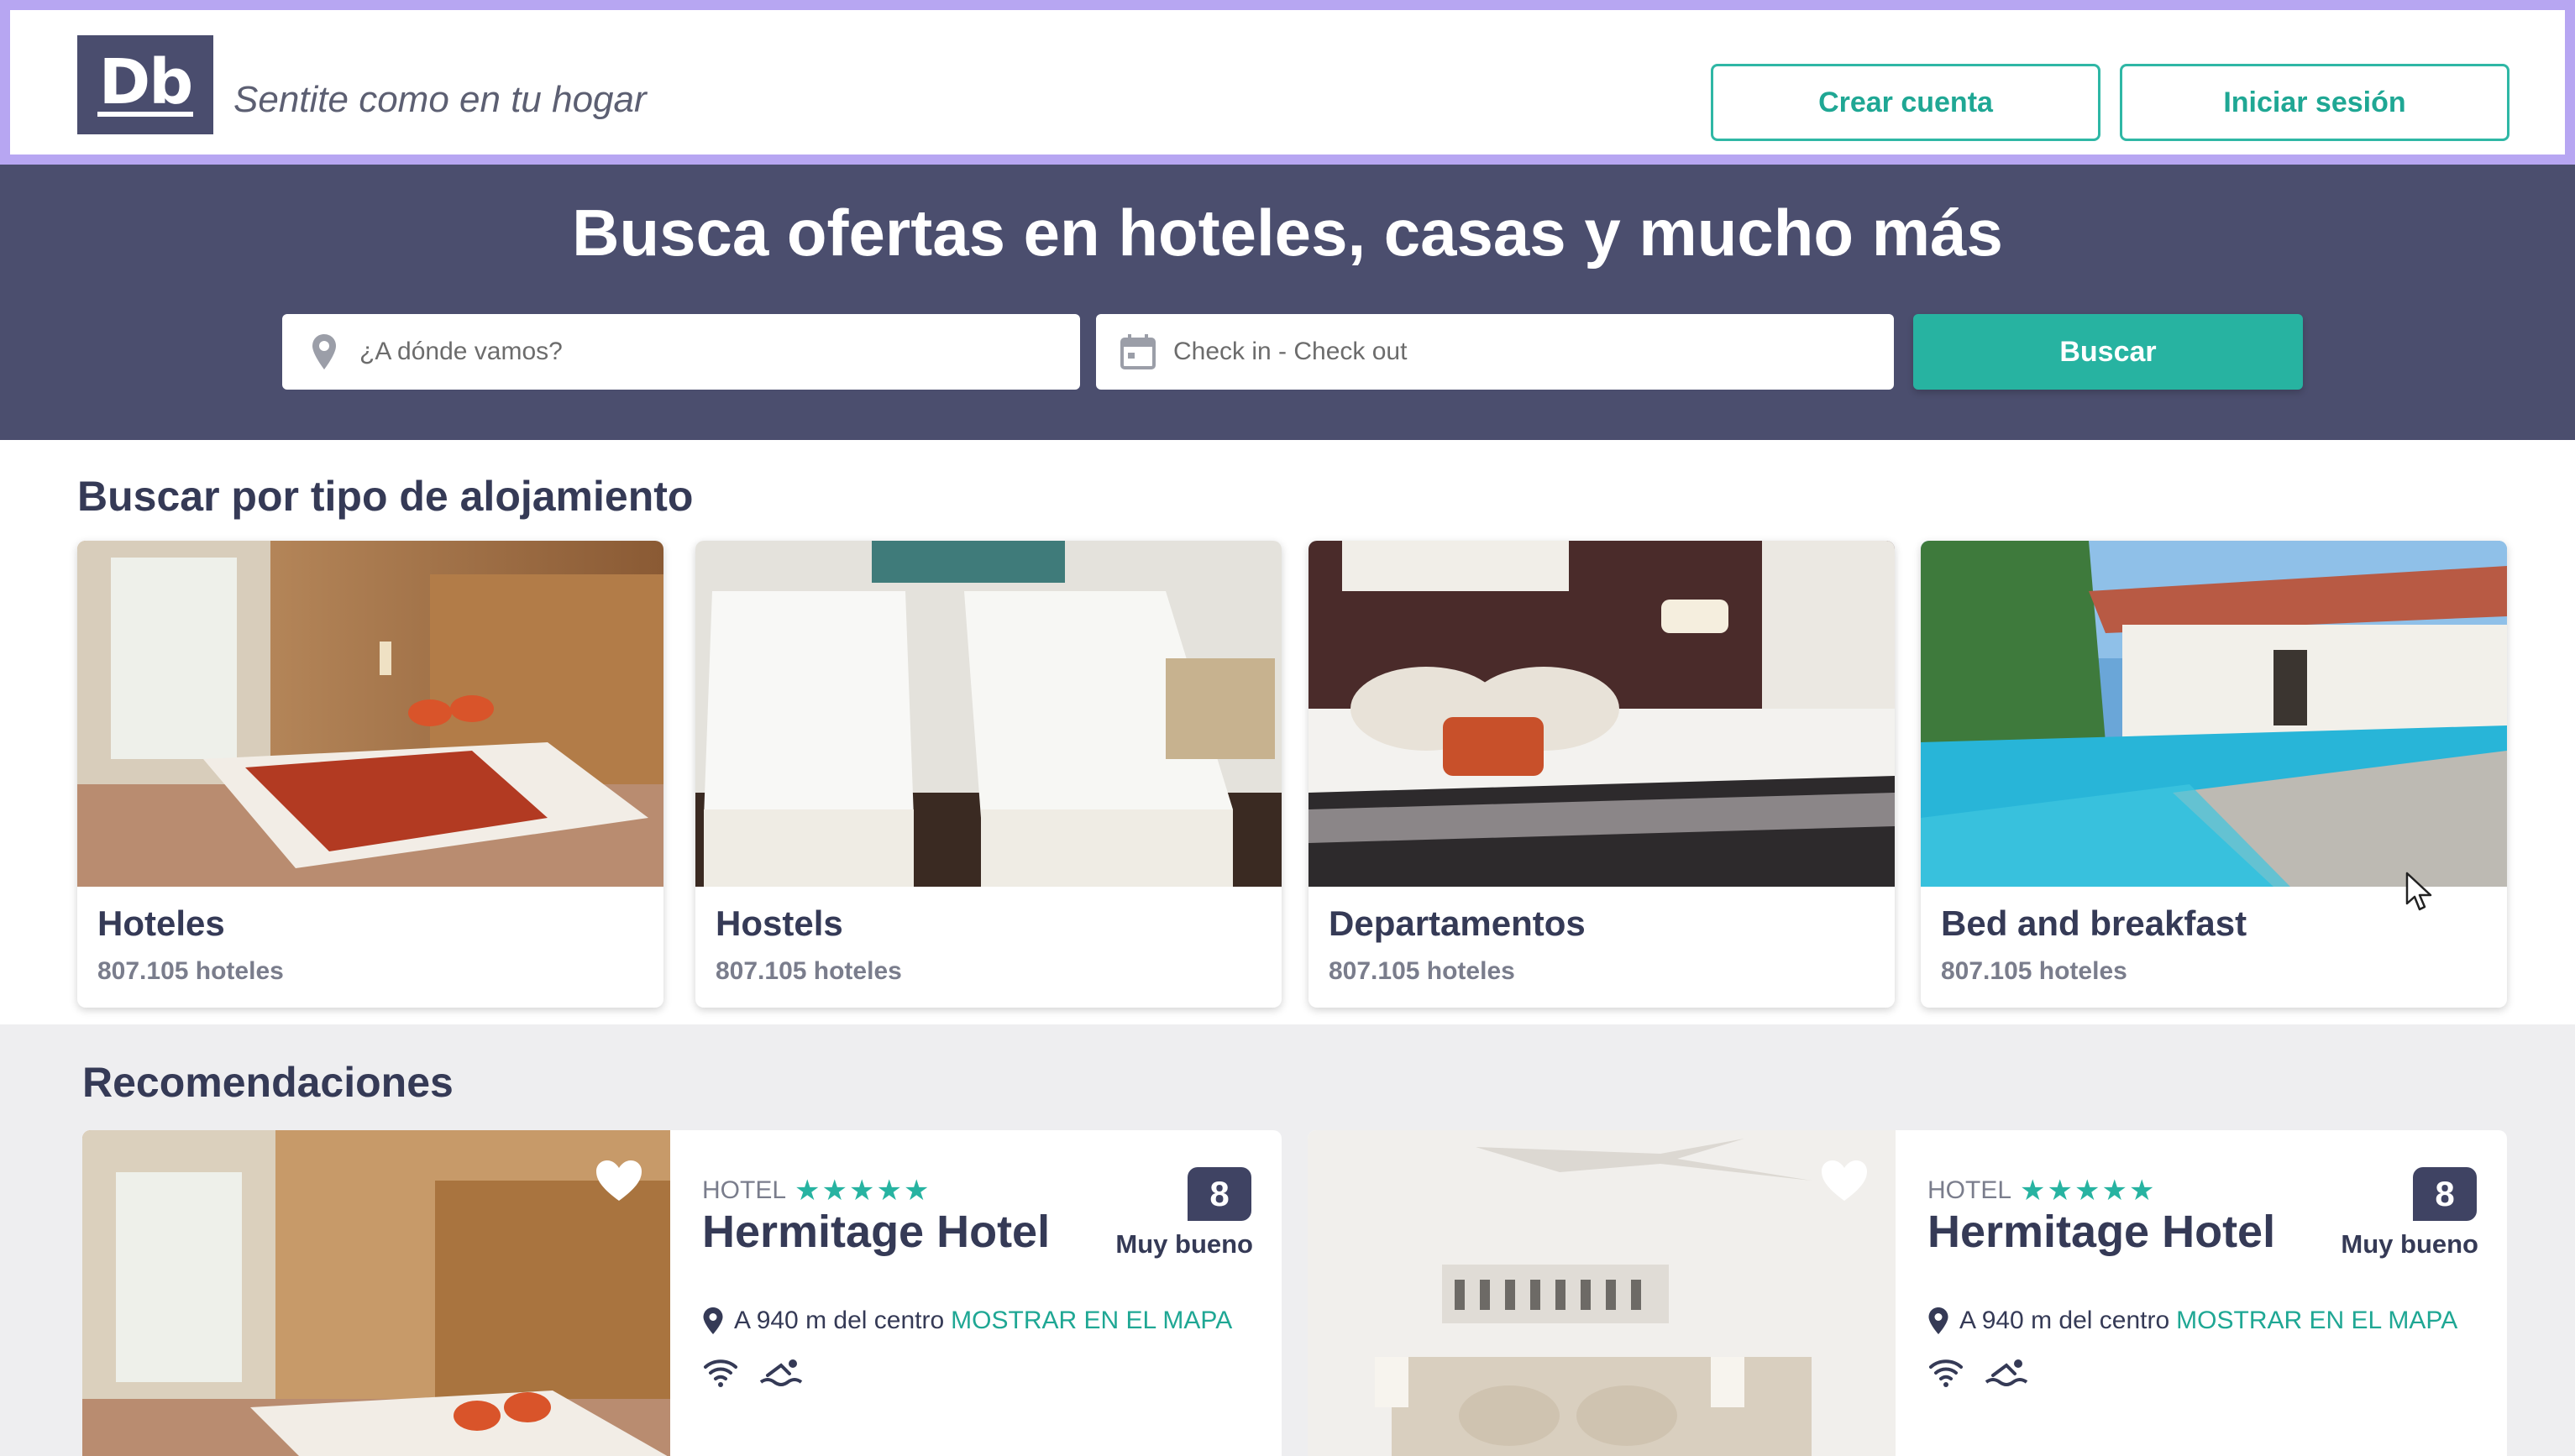 The height and width of the screenshot is (1456, 2575). What do you see at coordinates (1906, 102) in the screenshot?
I see `create-account-button: Crear cuenta` at bounding box center [1906, 102].